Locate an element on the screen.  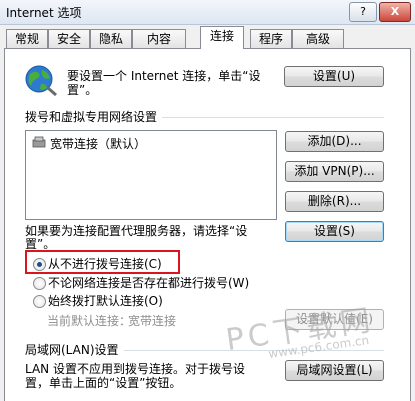
list-item-broadband: 宽带连接（默认） is located at coordinates (98, 143).